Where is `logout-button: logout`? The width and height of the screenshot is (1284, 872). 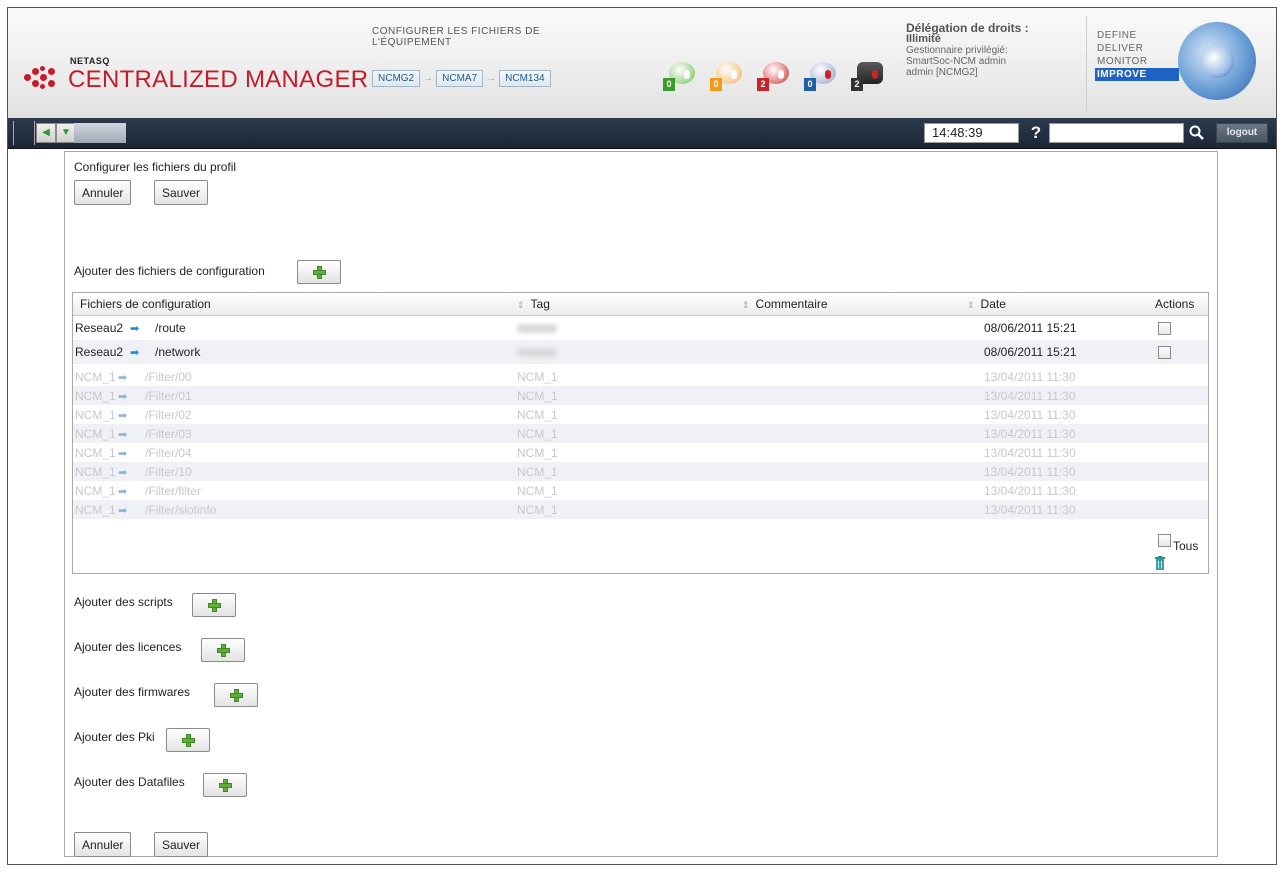
logout-button: logout is located at coordinates (1242, 133).